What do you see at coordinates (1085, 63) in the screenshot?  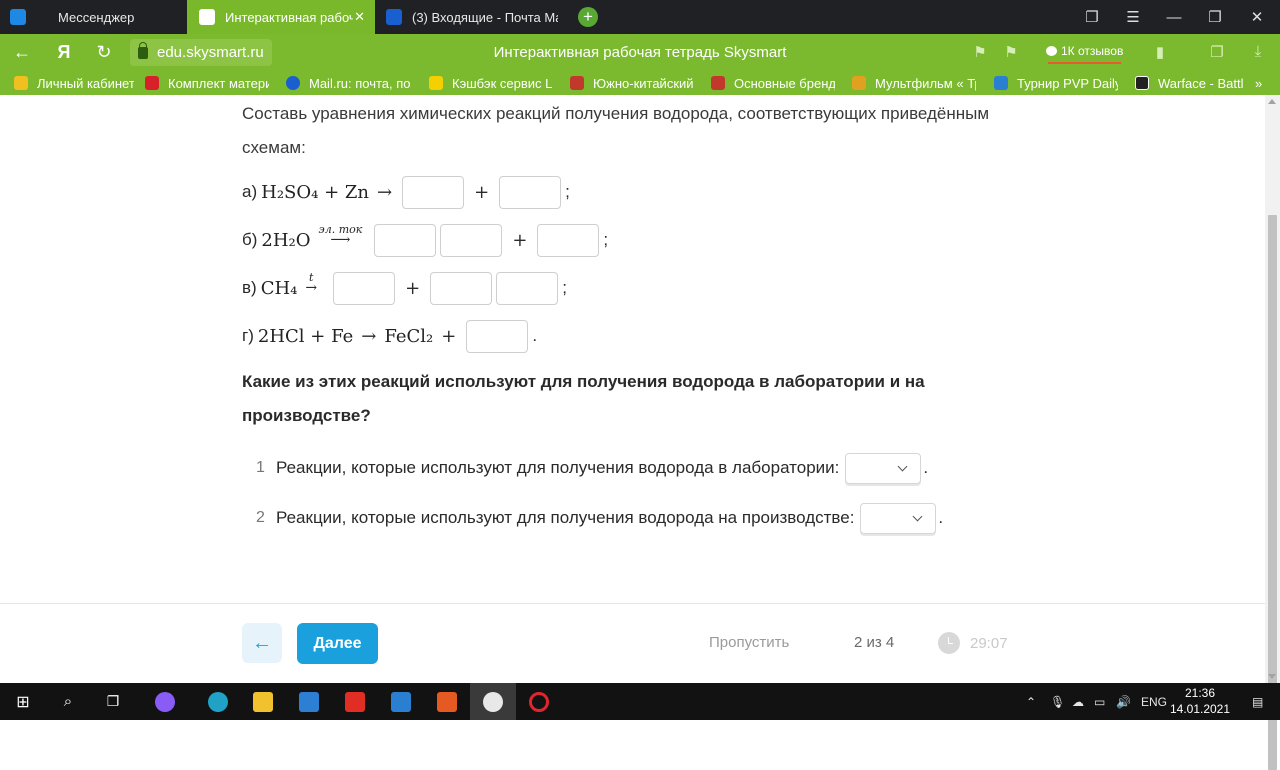 I see `reviews-underline` at bounding box center [1085, 63].